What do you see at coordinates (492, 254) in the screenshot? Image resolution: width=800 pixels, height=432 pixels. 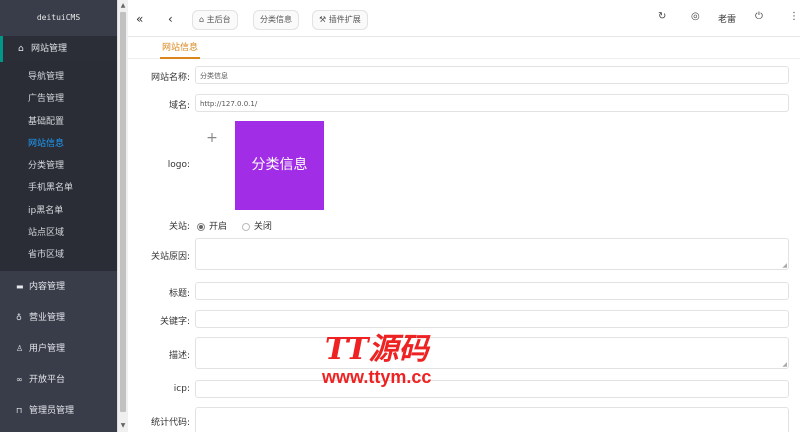 I see `close-reason-textarea: ◢` at bounding box center [492, 254].